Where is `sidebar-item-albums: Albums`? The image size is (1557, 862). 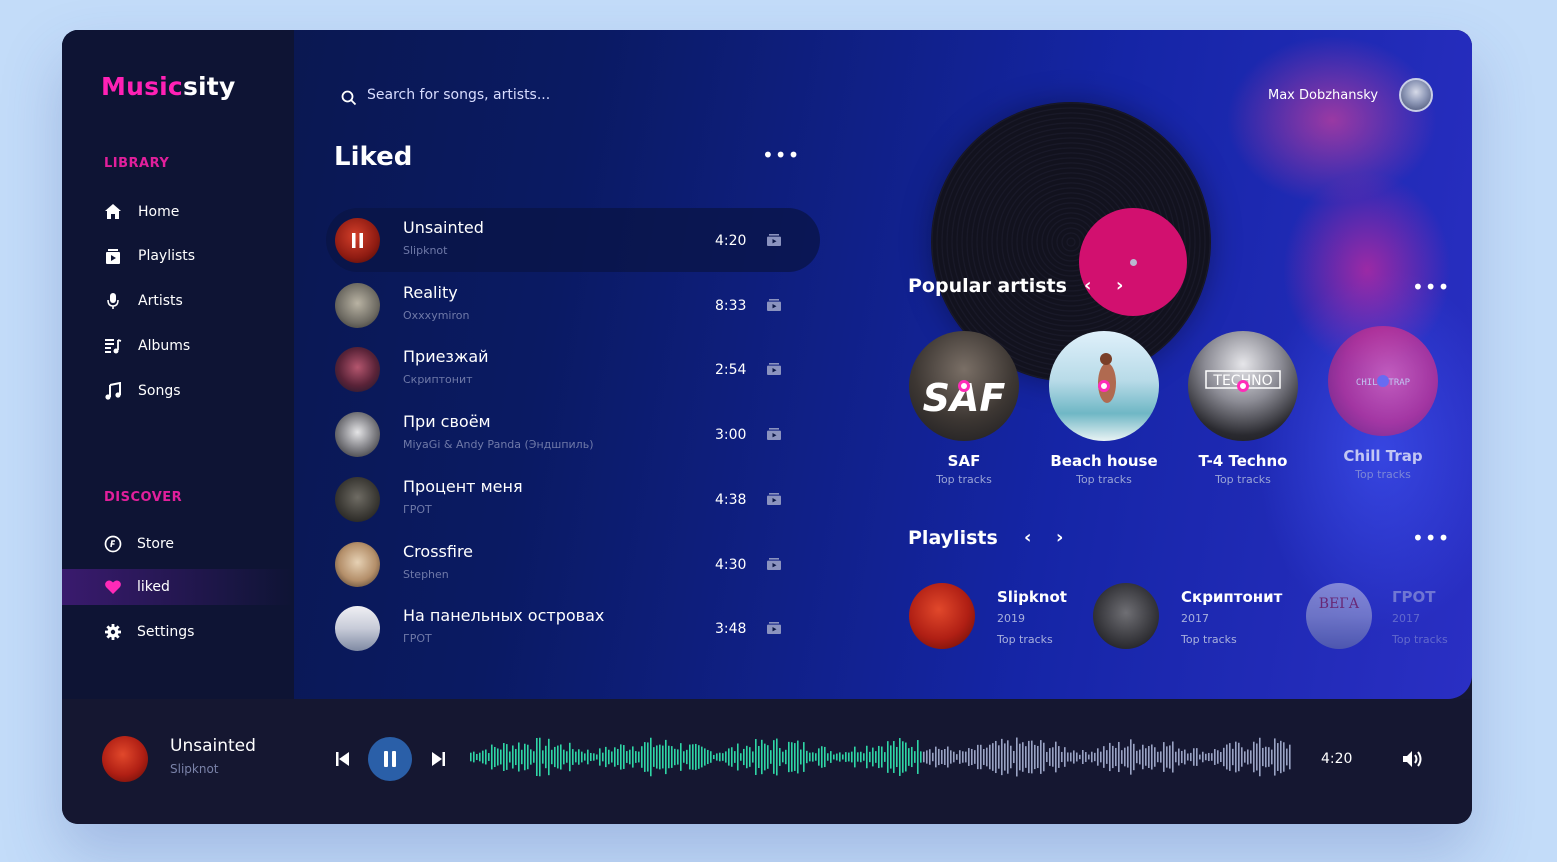 sidebar-item-albums: Albums is located at coordinates (178, 346).